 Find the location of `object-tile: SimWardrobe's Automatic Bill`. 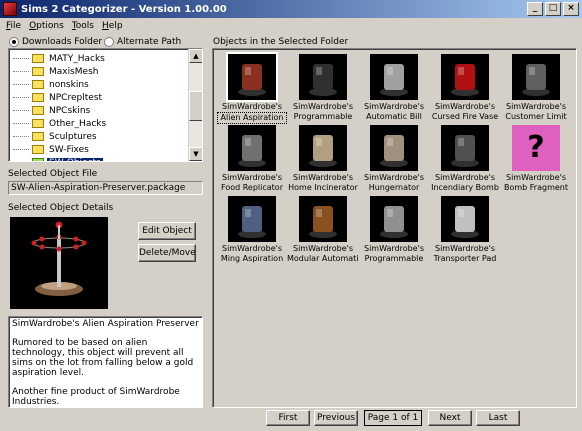

object-tile: SimWardrobe's Automatic Bill is located at coordinates (394, 88).